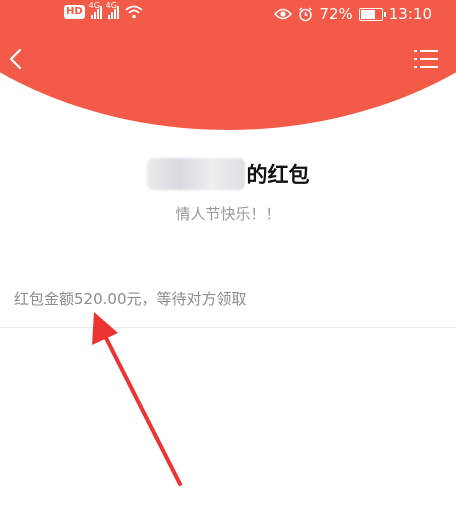 This screenshot has height=507, width=456. What do you see at coordinates (336, 14) in the screenshot?
I see `battery-percentage: 72%` at bounding box center [336, 14].